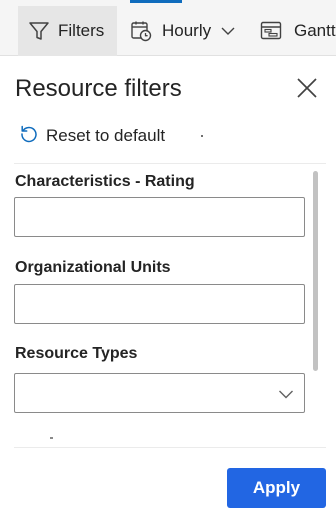  What do you see at coordinates (159, 217) in the screenshot?
I see `characteristics-rating-input` at bounding box center [159, 217].